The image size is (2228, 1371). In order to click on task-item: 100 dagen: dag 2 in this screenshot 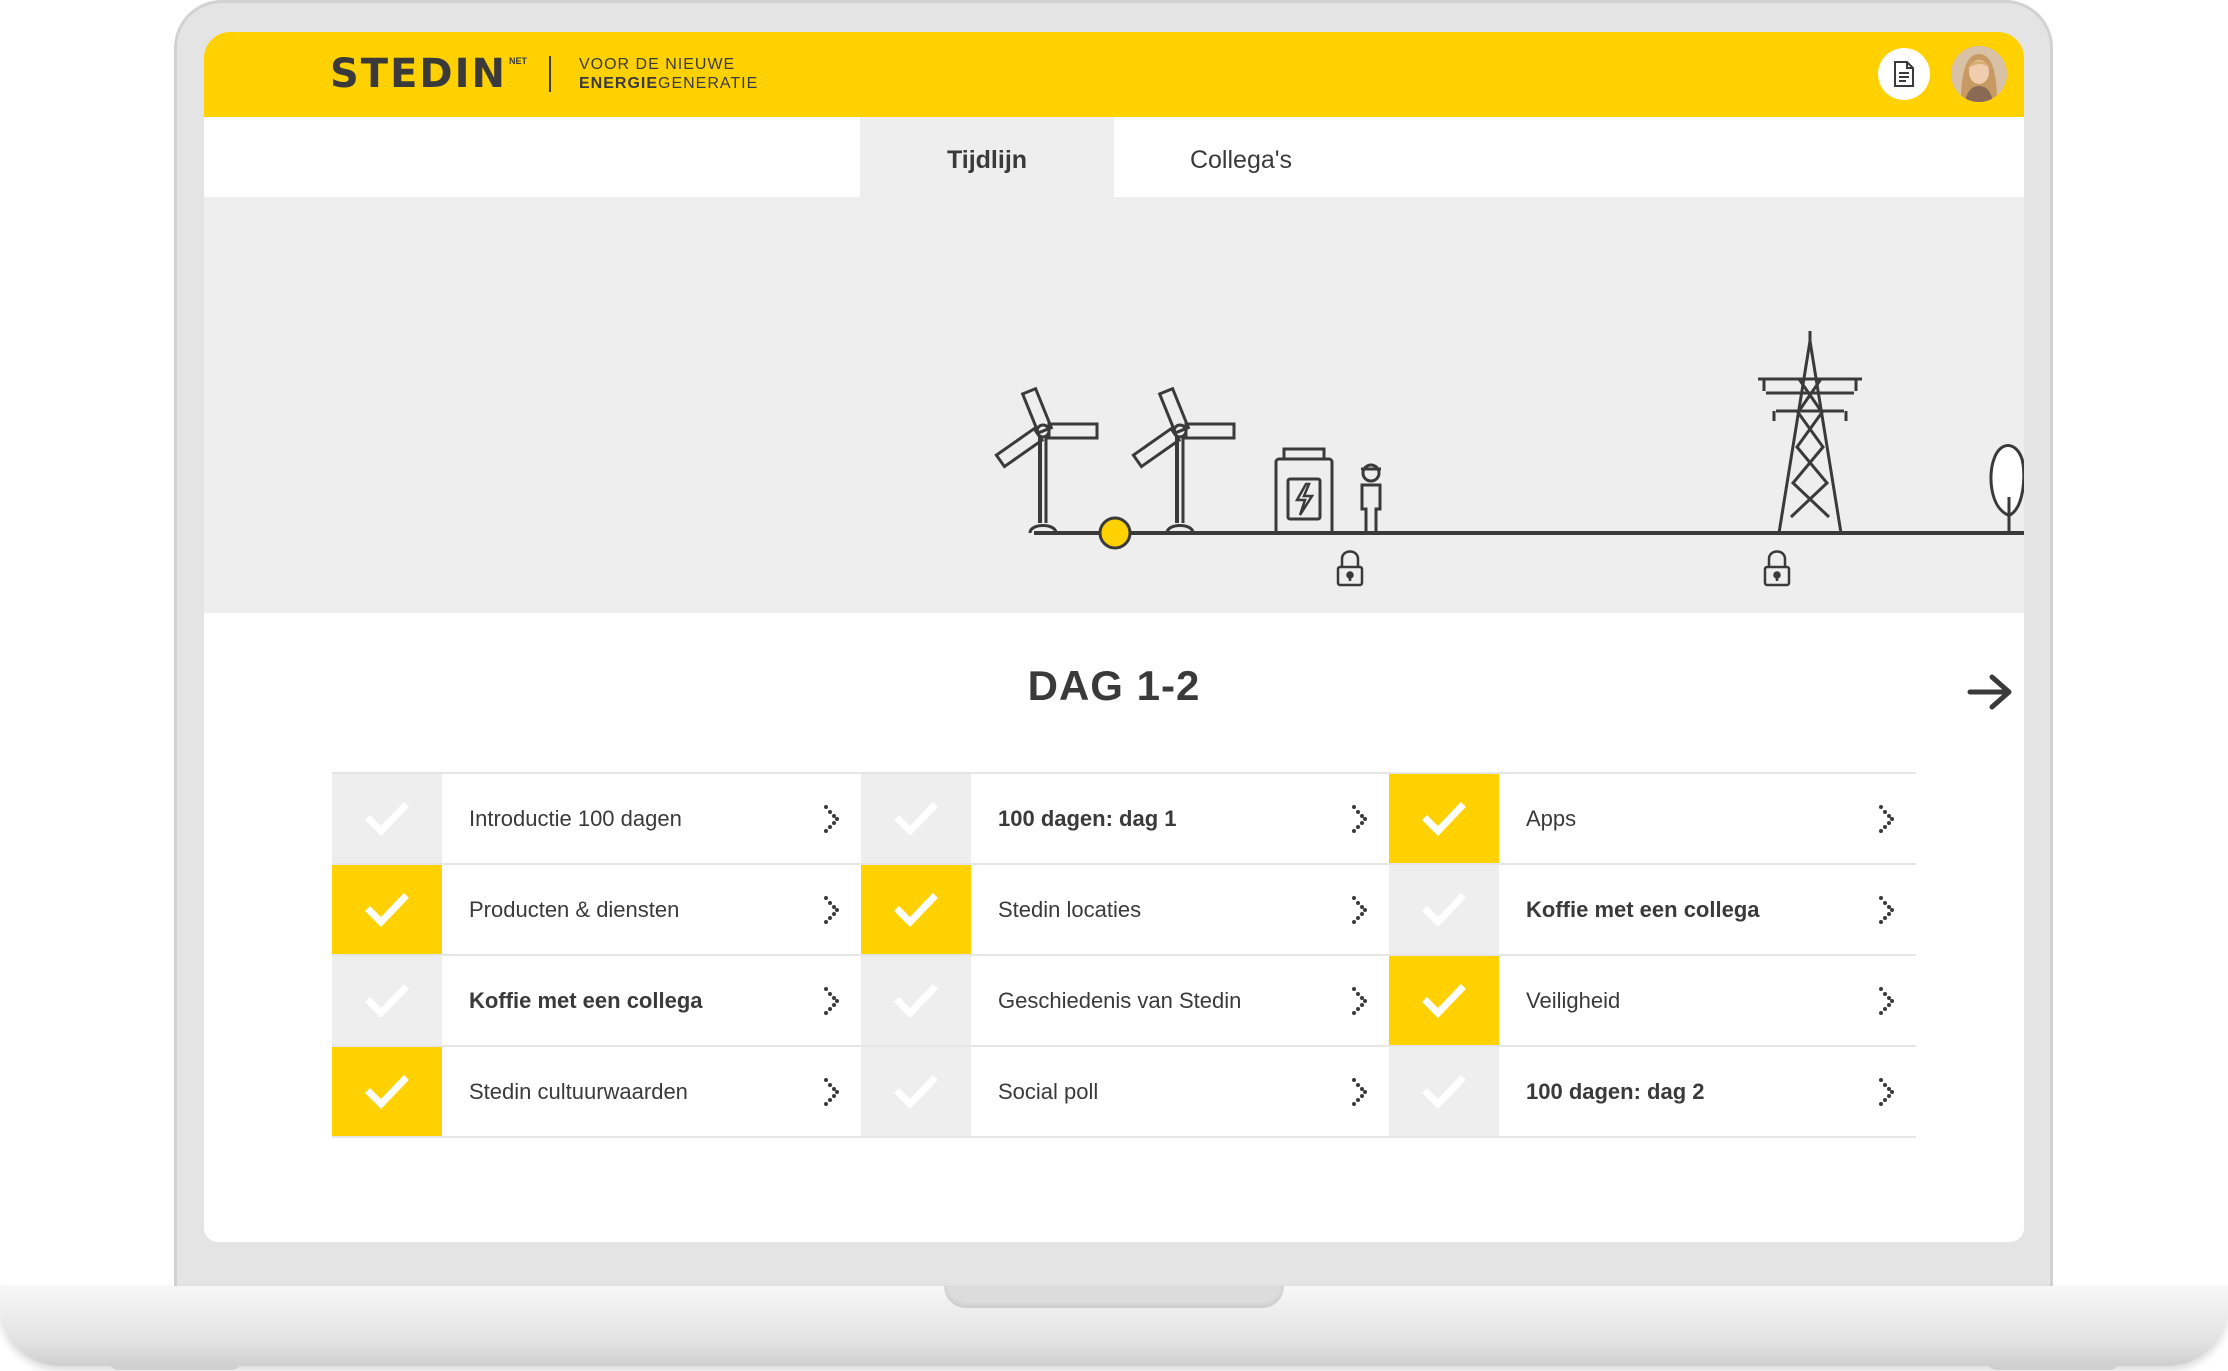, I will do `click(1652, 1091)`.